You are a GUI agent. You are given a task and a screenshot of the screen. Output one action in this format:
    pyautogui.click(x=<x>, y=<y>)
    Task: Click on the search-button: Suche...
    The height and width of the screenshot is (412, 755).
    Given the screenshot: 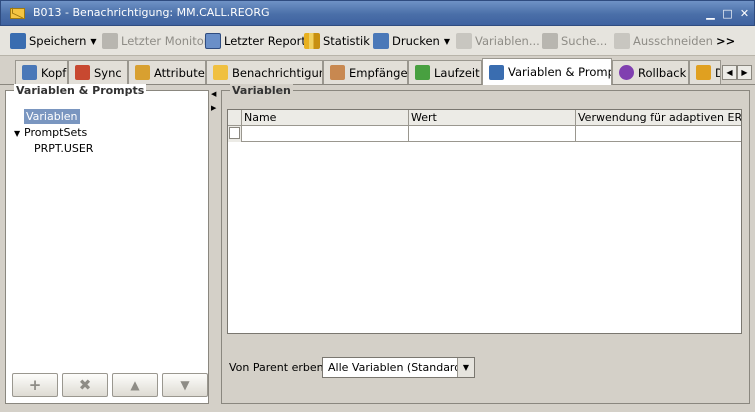 What is the action you would take?
    pyautogui.click(x=574, y=41)
    